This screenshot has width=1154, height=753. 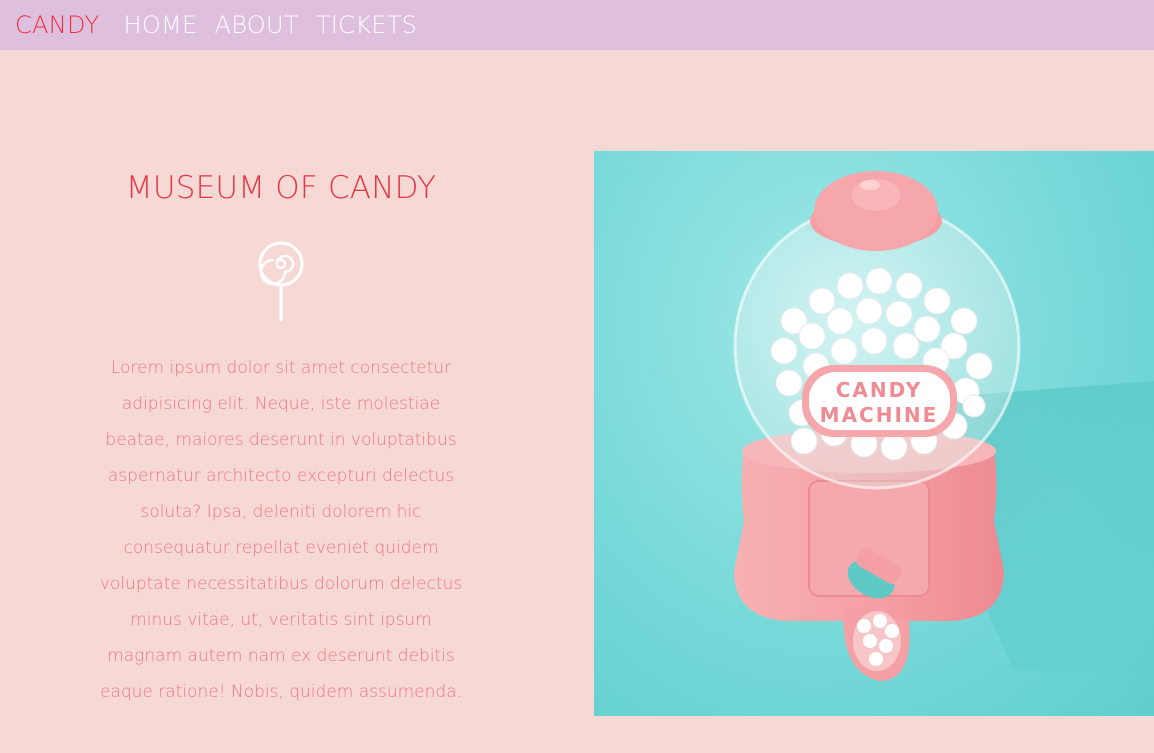 I want to click on lollipop-icon, so click(x=281, y=281).